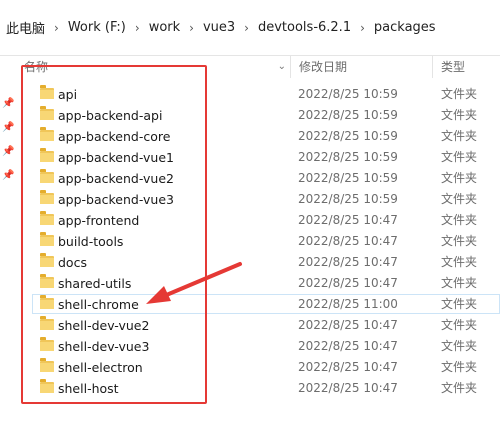 This screenshot has width=500, height=429. Describe the element at coordinates (100, 367) in the screenshot. I see `file-name: shell-electron` at that location.